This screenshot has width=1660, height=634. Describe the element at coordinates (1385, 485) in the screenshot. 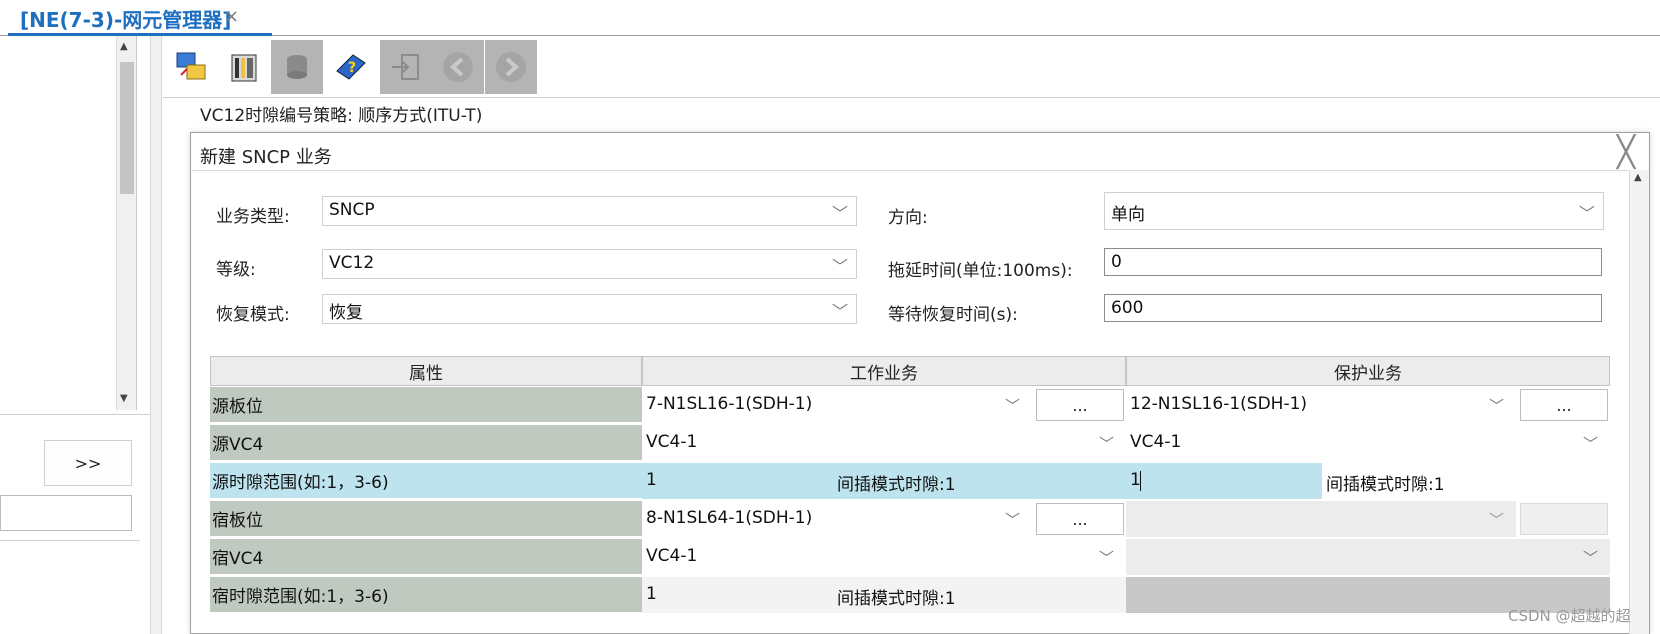

I see `source-timeslot-protection-note: 间插模式时隙:1` at that location.